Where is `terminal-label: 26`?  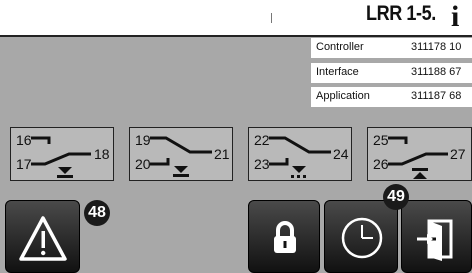
terminal-label: 26 is located at coordinates (381, 164).